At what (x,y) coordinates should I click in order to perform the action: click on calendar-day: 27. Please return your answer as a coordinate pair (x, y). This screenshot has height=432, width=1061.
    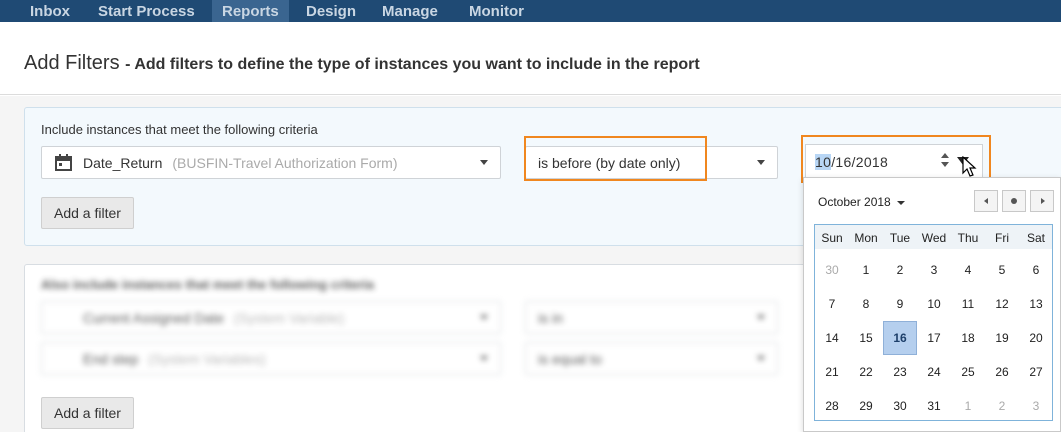
    Looking at the image, I should click on (1036, 372).